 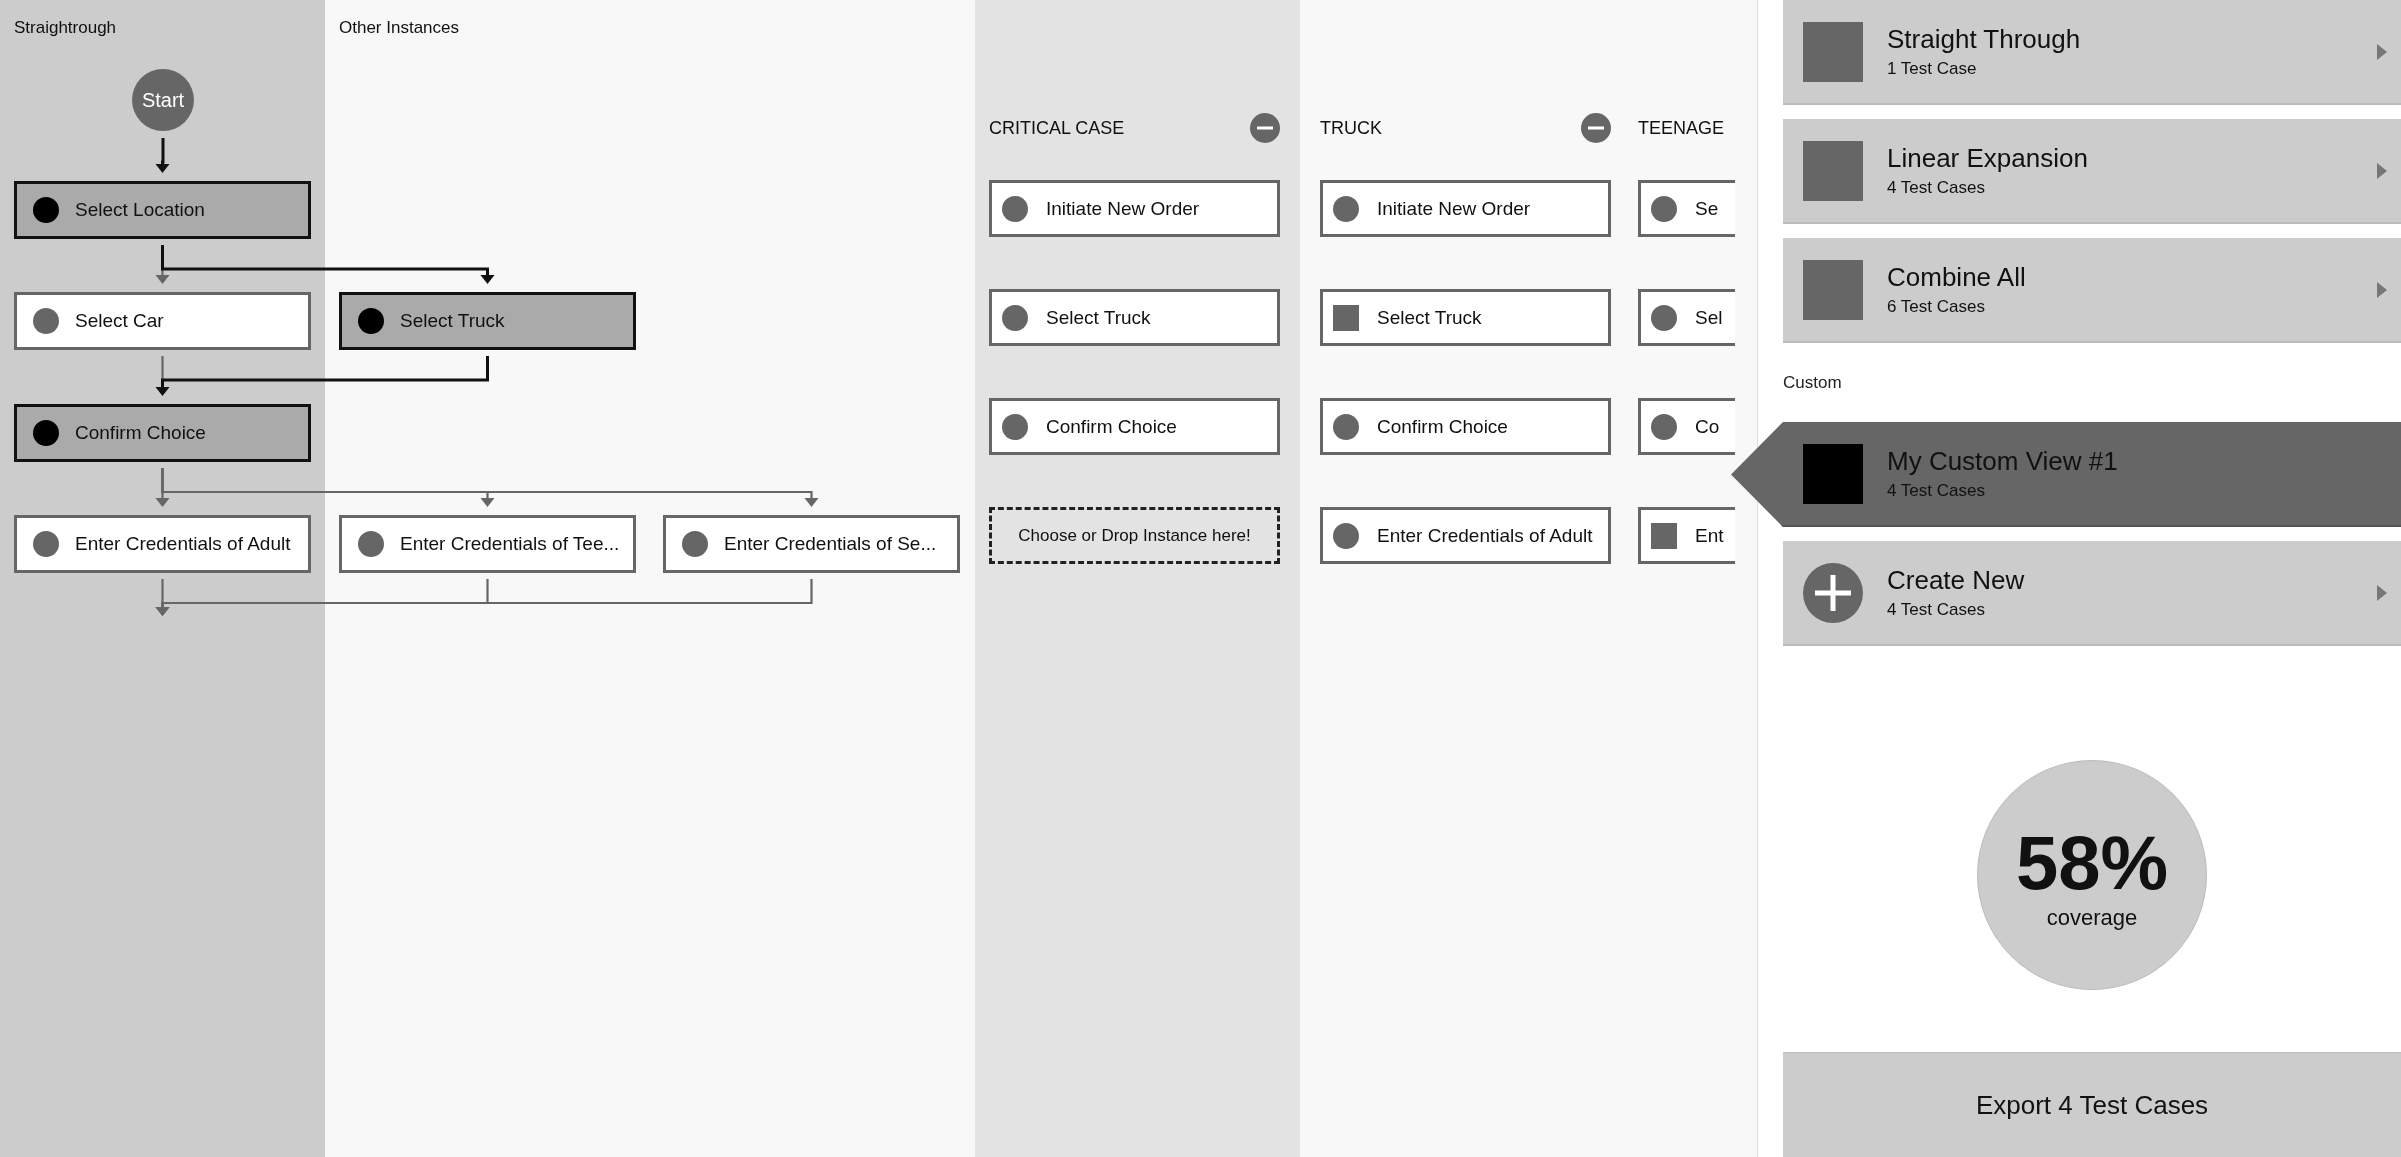 I want to click on view-title: My Custom View #1, so click(x=2003, y=461).